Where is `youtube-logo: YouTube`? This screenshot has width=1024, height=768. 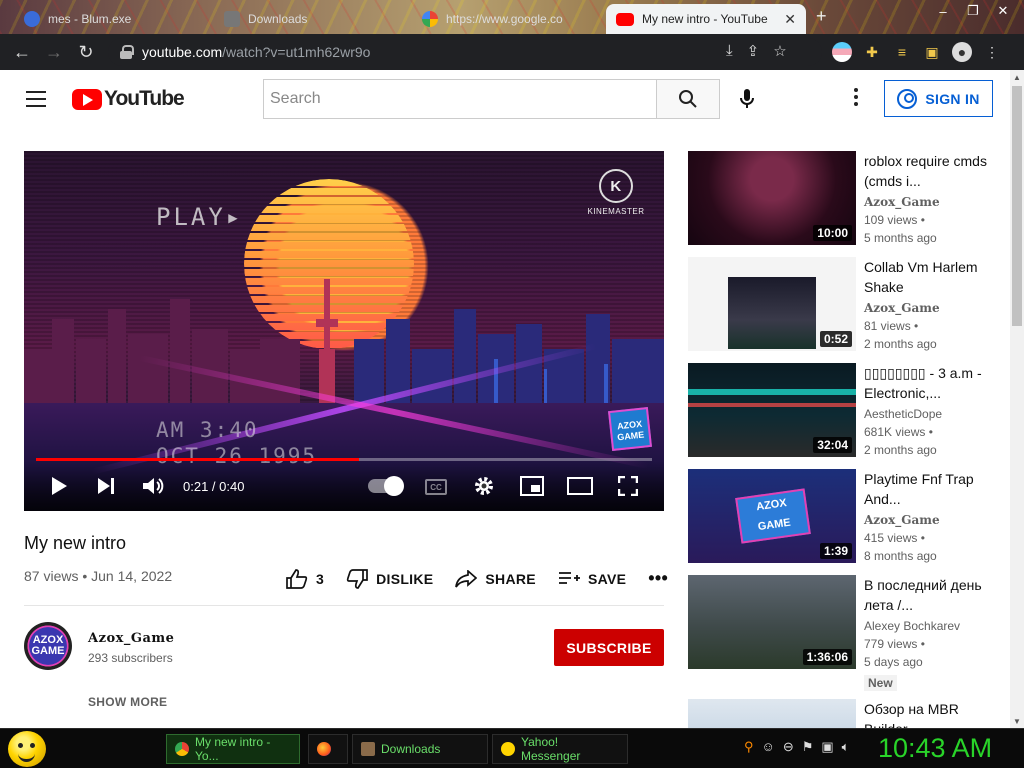
youtube-logo: YouTube is located at coordinates (128, 99).